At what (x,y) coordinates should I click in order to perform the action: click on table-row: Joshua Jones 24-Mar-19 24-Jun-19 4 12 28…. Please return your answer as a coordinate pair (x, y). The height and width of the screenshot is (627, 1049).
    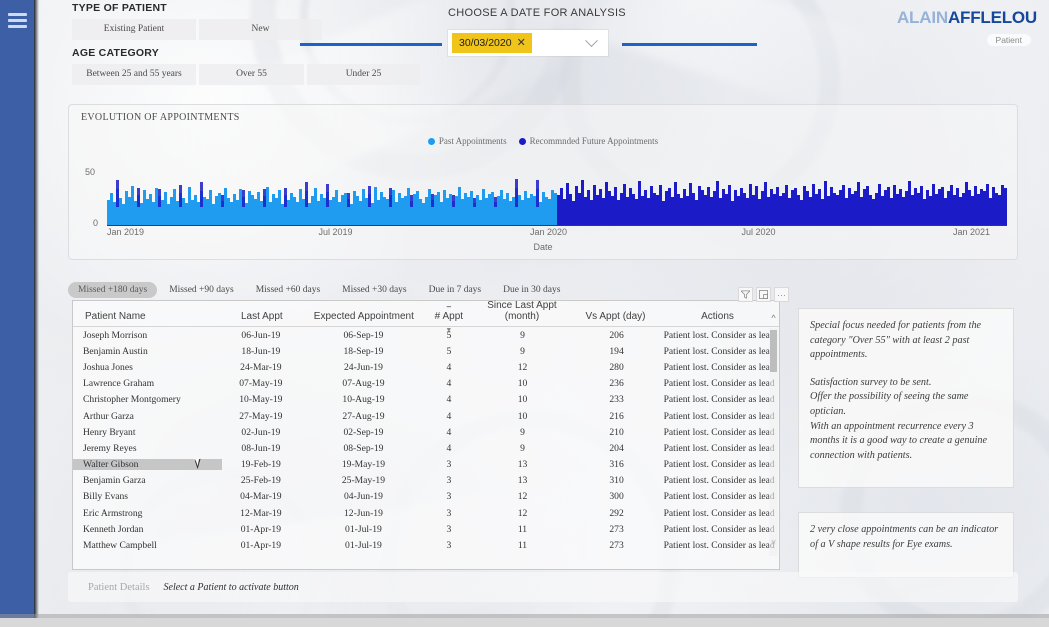
    Looking at the image, I should click on (426, 367).